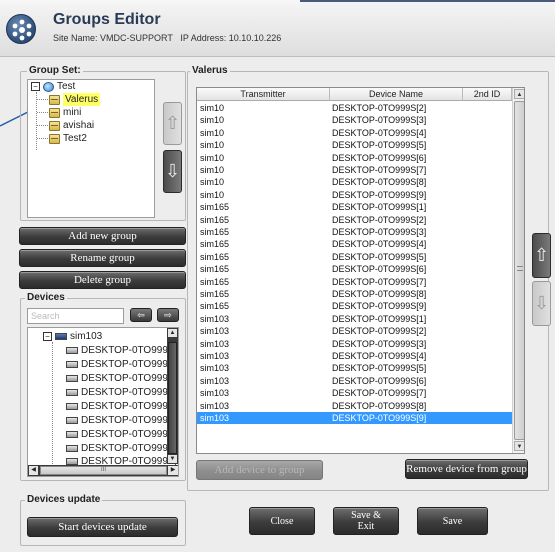 The width and height of the screenshot is (555, 552). I want to click on add-new-group-button: Add new group, so click(102, 236).